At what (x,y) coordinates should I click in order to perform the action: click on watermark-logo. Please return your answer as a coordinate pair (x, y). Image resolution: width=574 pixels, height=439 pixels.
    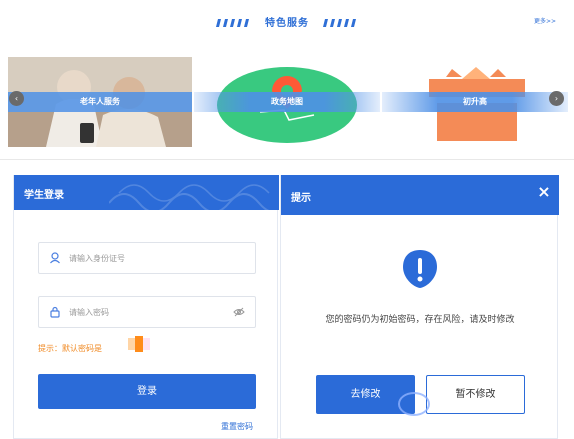
    Looking at the image, I should click on (414, 404).